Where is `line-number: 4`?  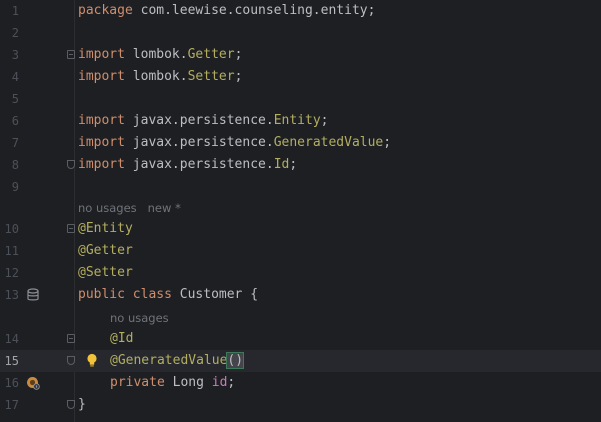
line-number: 4 is located at coordinates (15, 77).